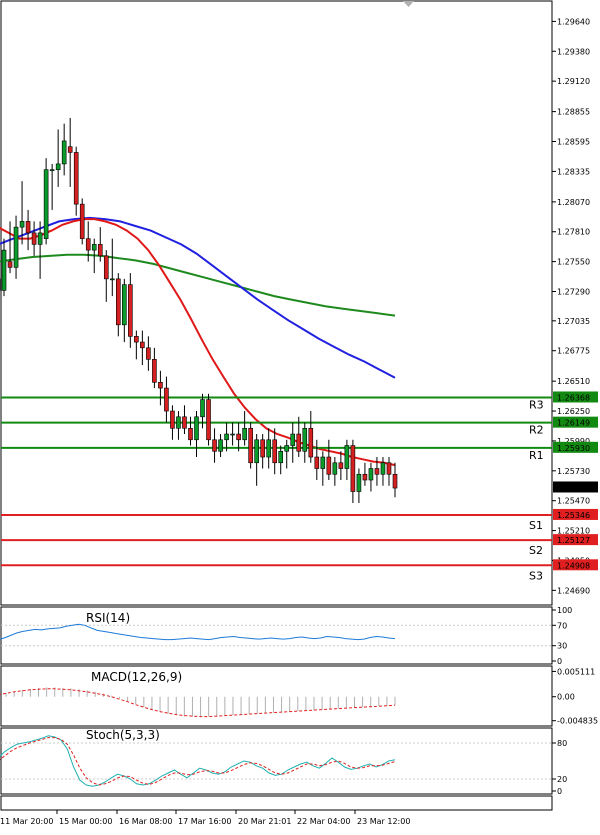 This screenshot has height=835, width=600. What do you see at coordinates (536, 404) in the screenshot?
I see `pivot-level-label: R3` at bounding box center [536, 404].